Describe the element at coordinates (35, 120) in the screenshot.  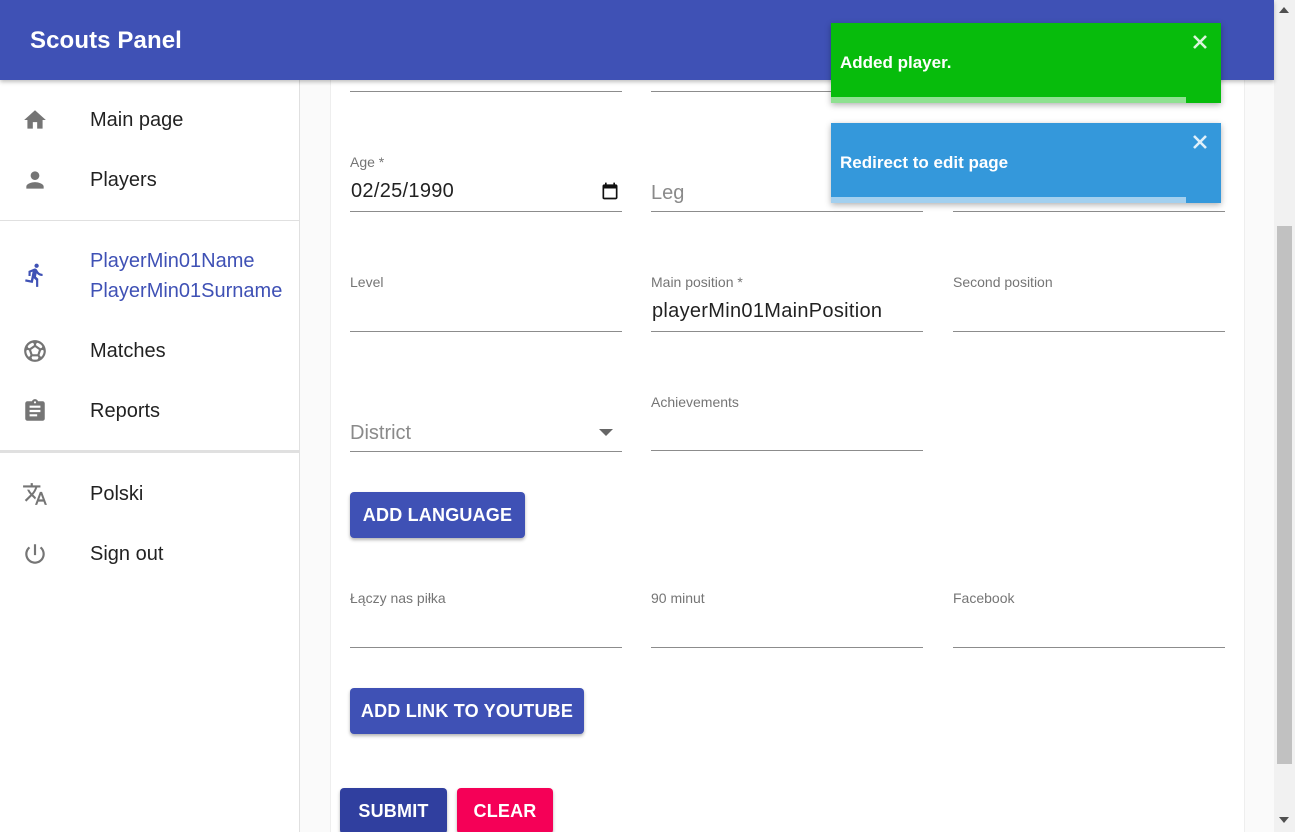
I see `home-icon` at that location.